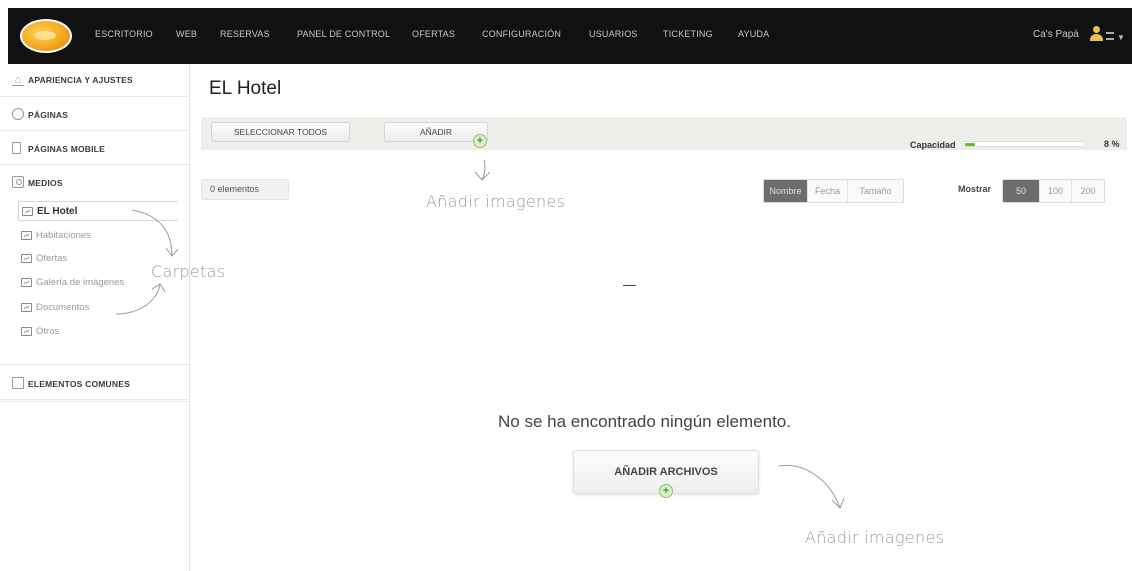 The height and width of the screenshot is (571, 1132). Describe the element at coordinates (140, 299) in the screenshot. I see `arrow-folders-bottom` at that location.